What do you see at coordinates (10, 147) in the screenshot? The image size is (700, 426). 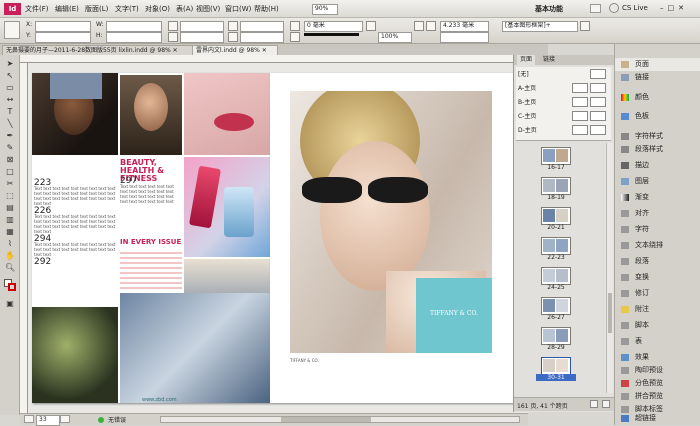 I see `pencil-tool-icon: ✎` at bounding box center [10, 147].